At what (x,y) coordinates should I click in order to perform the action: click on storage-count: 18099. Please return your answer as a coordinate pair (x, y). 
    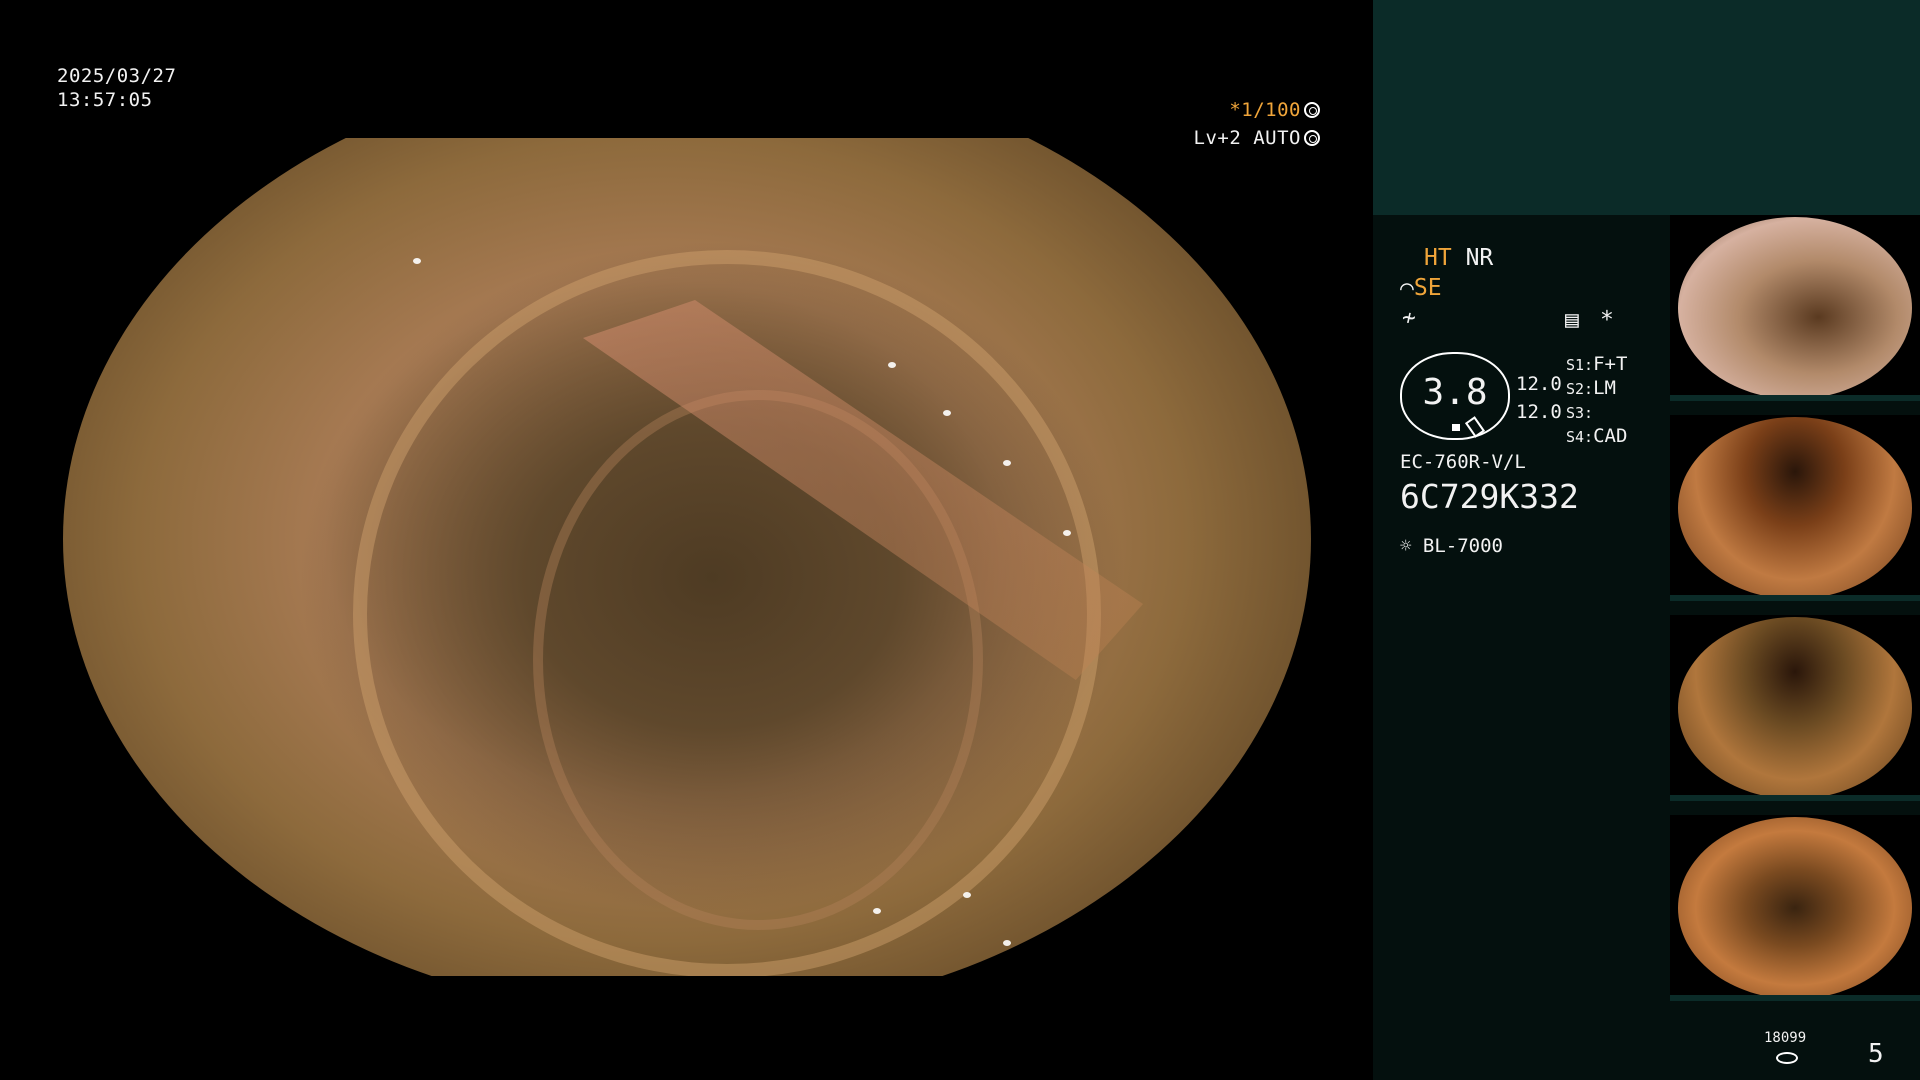
    Looking at the image, I should click on (1785, 1038).